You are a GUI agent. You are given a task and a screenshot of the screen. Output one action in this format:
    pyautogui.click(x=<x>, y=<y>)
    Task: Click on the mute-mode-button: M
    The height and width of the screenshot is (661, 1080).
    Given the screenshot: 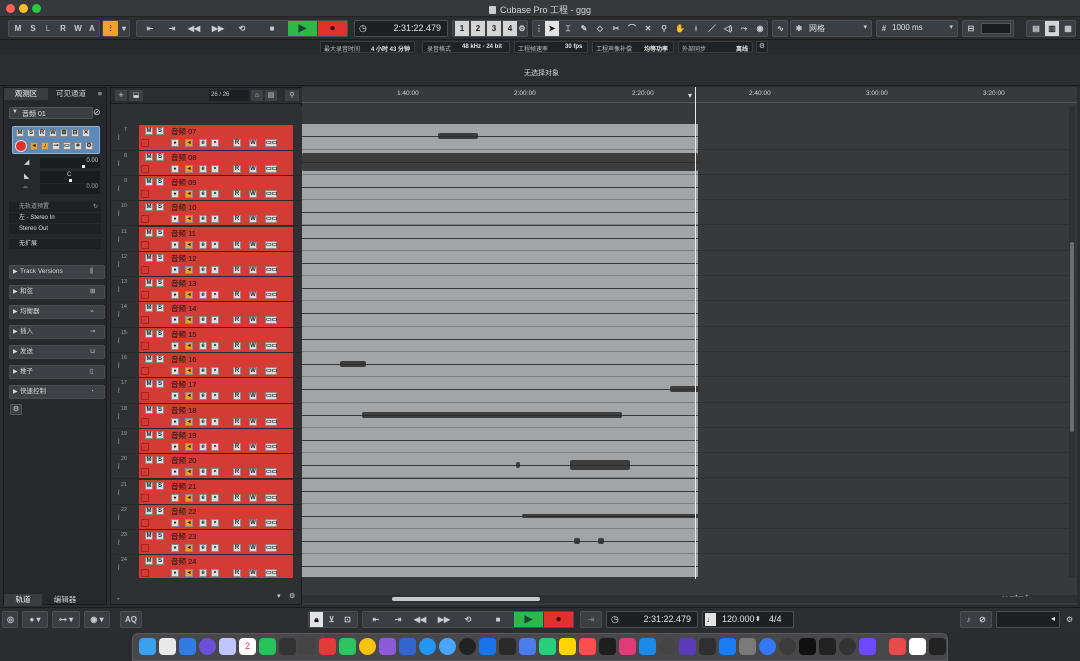 What is the action you would take?
    pyautogui.click(x=18, y=28)
    